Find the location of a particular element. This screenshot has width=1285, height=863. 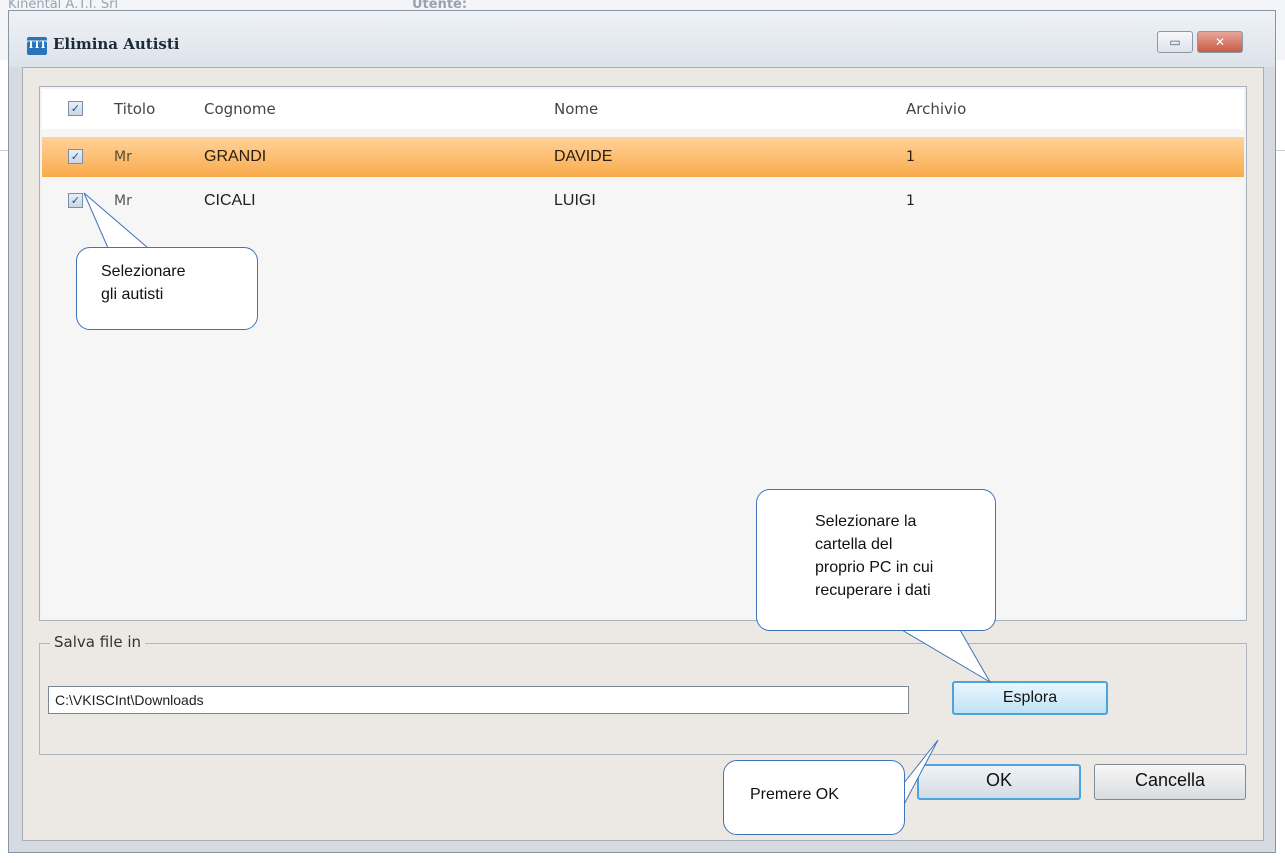

callout-folder-line2: cartella del is located at coordinates (854, 544).